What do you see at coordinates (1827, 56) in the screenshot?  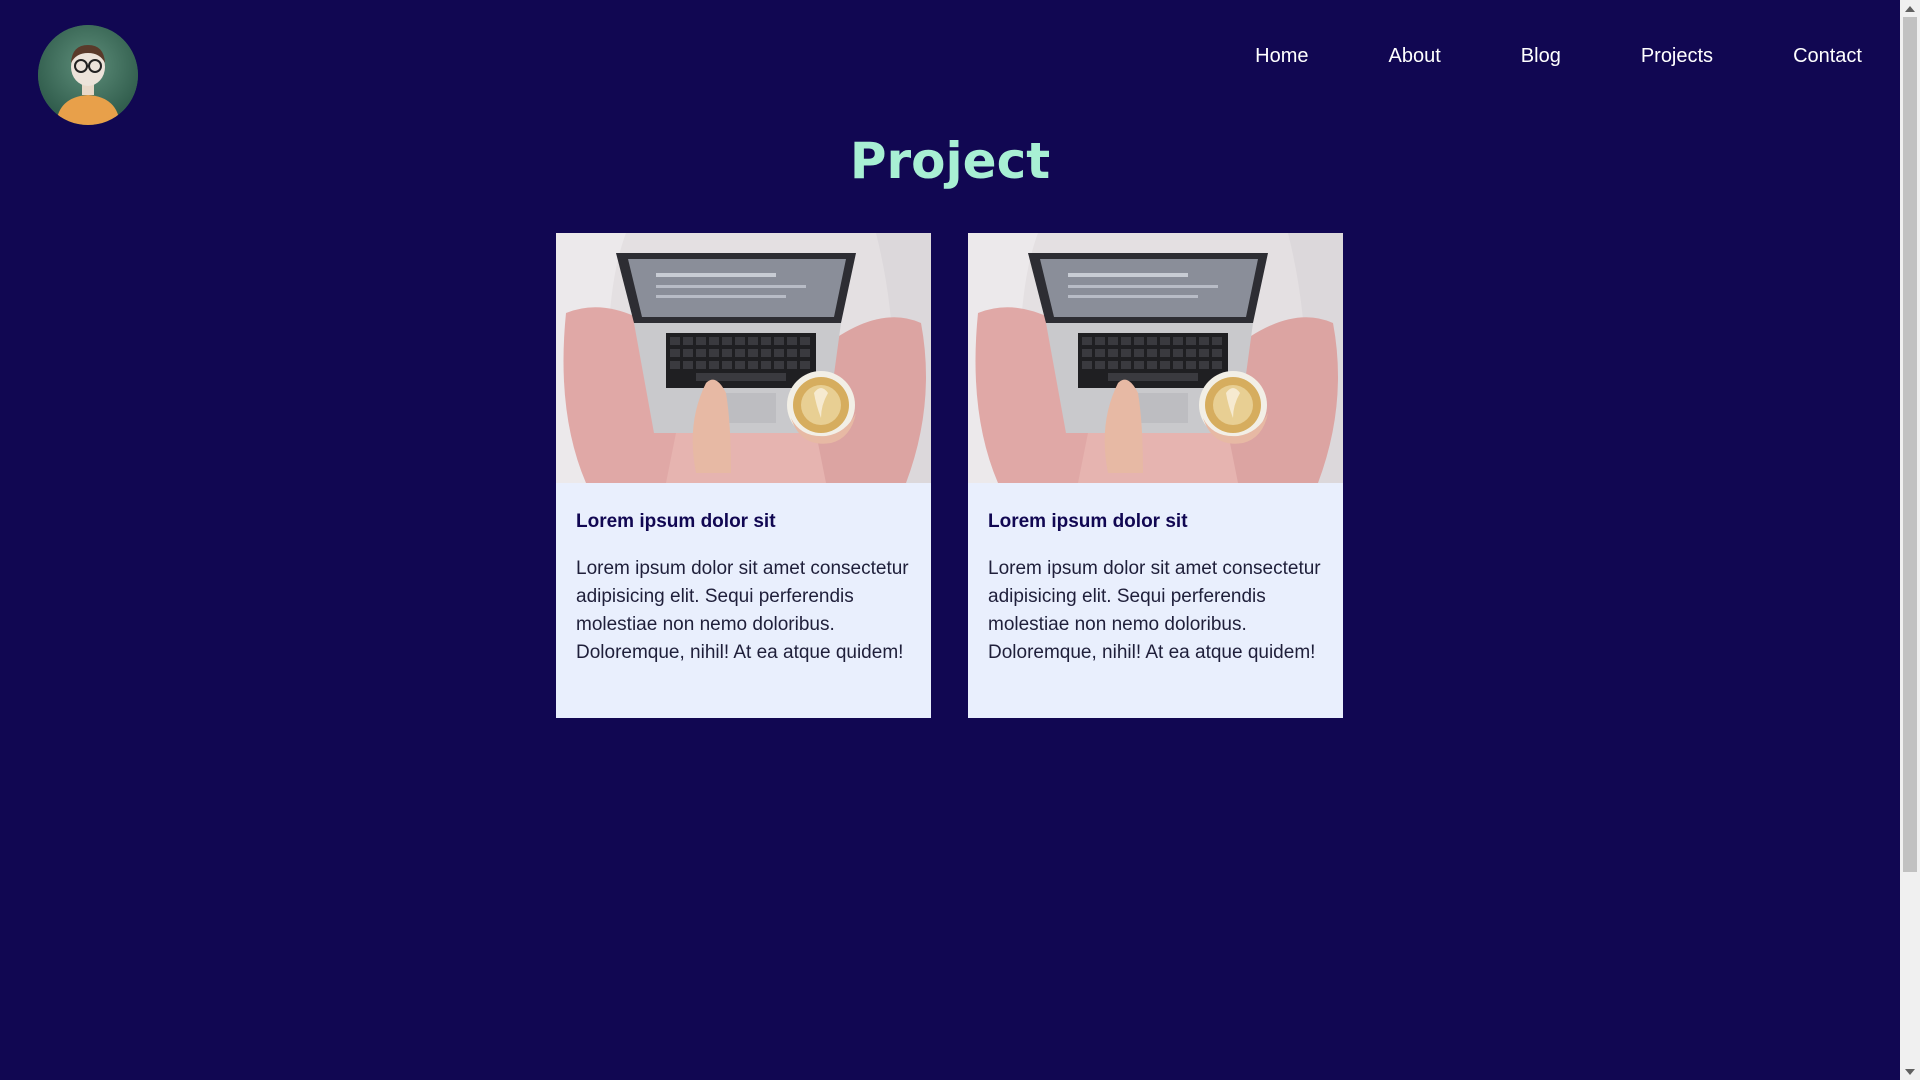 I see `nav-contact: Contact` at bounding box center [1827, 56].